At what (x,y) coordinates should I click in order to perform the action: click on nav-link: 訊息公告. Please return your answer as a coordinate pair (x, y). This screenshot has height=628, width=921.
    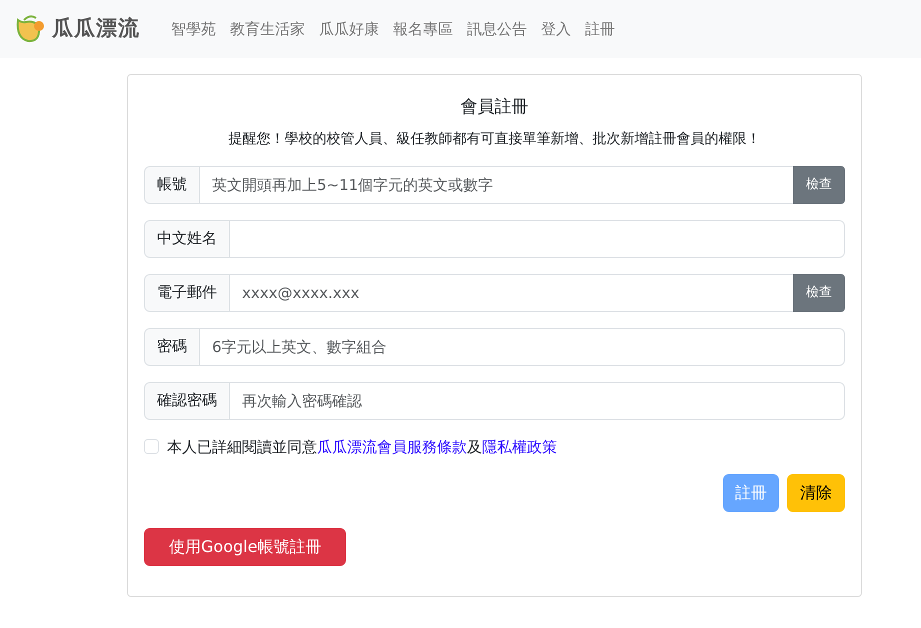
    Looking at the image, I should click on (497, 29).